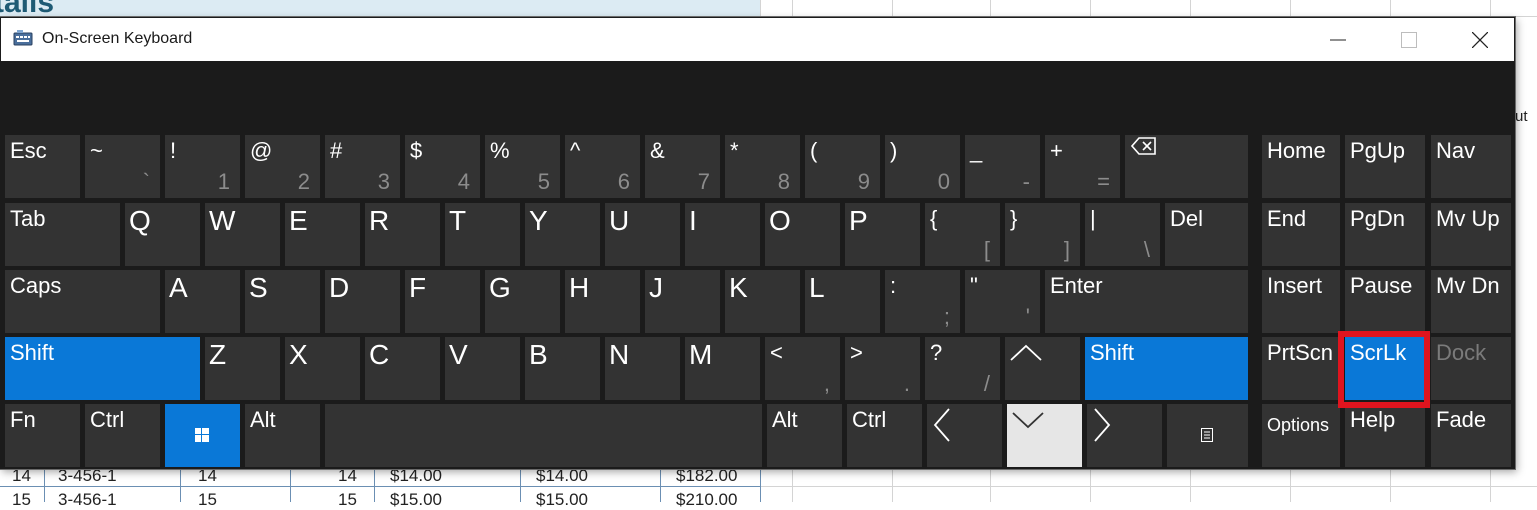  Describe the element at coordinates (1301, 166) in the screenshot. I see `key-home: Home` at that location.